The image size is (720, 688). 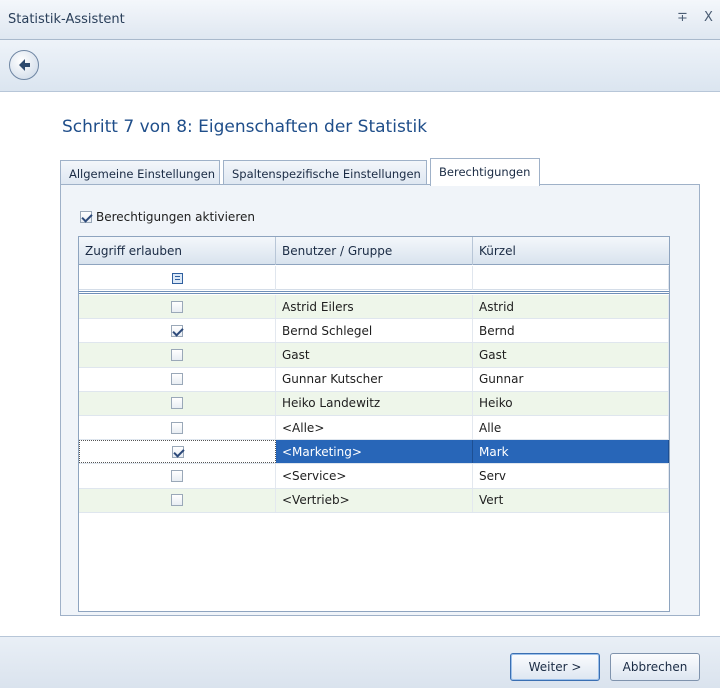 I want to click on filter-cell-user, so click(x=374, y=278).